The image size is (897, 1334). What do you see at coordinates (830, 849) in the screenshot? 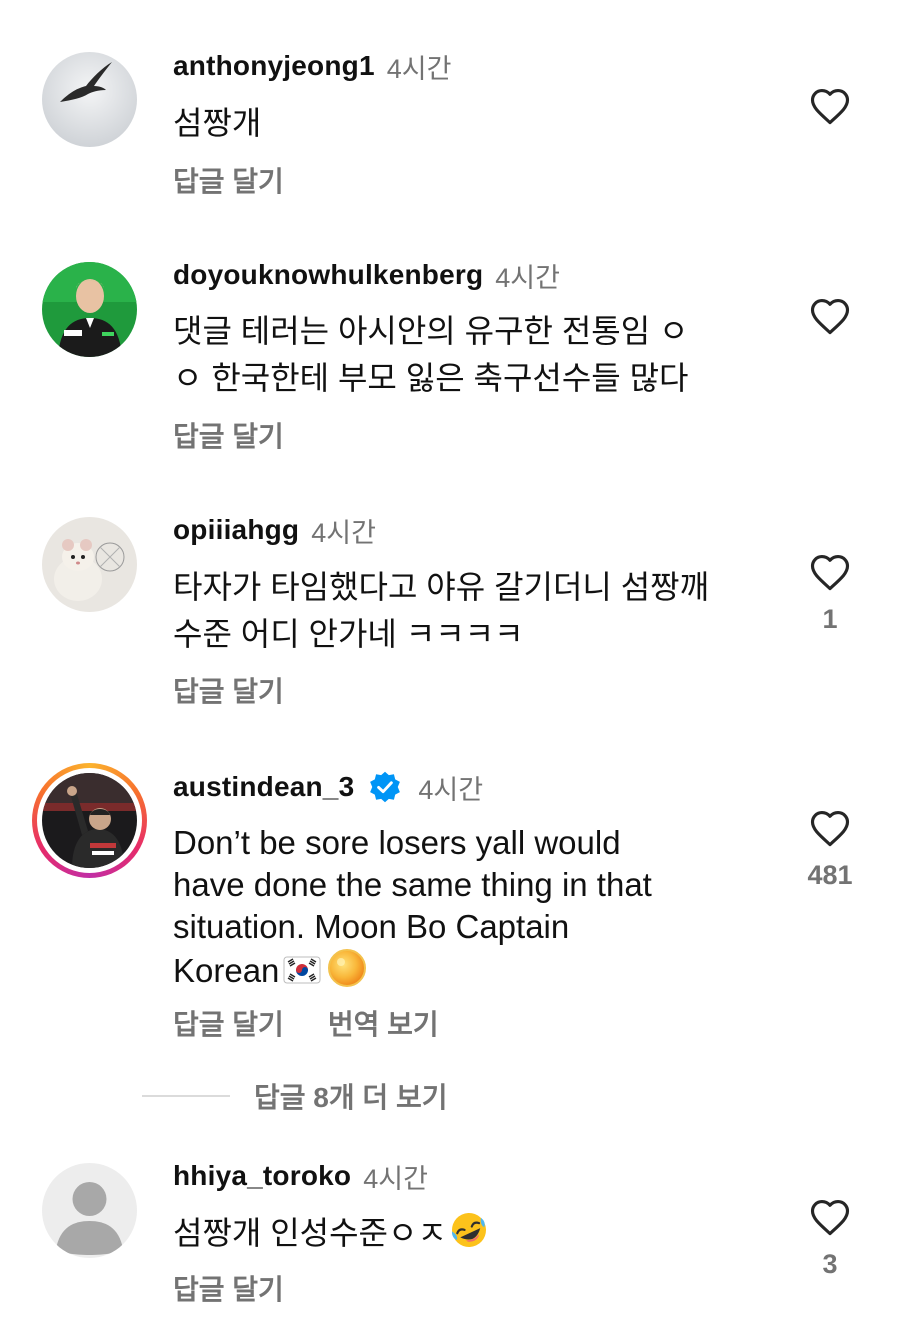
I see `like-area: 481` at bounding box center [830, 849].